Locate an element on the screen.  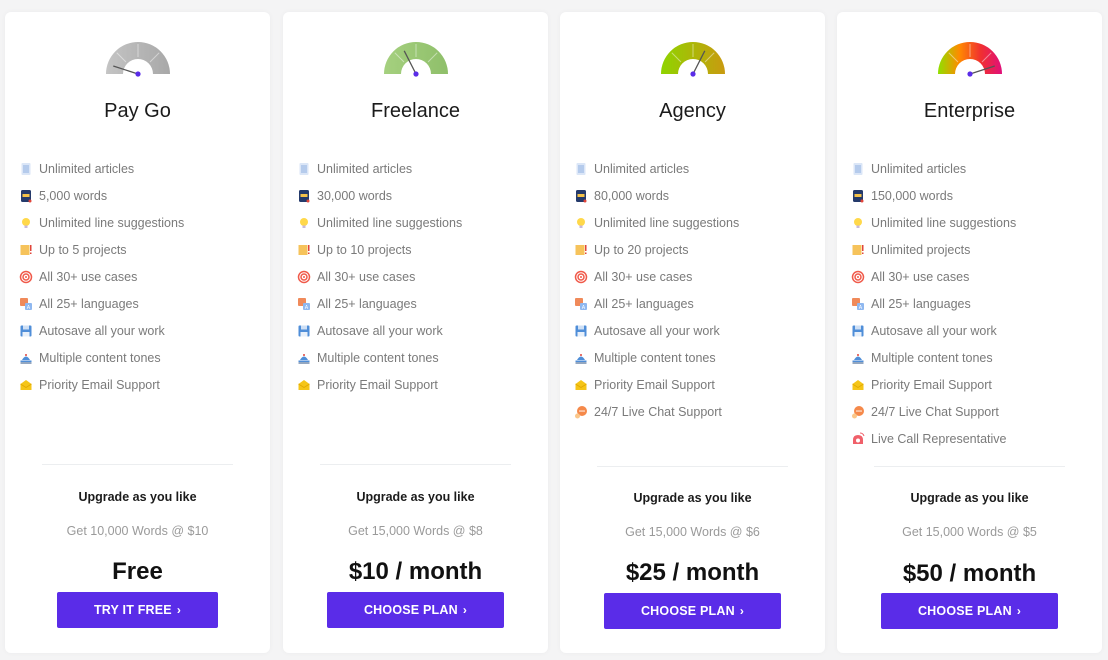
feature-text: 5,000 words is located at coordinates (73, 195).